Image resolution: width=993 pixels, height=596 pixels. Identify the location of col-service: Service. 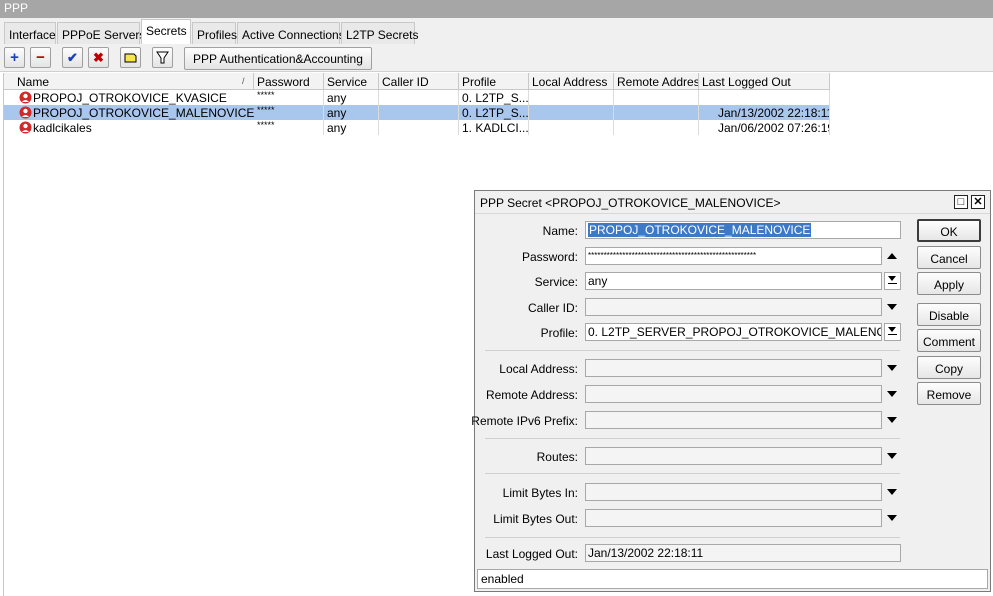
(351, 81).